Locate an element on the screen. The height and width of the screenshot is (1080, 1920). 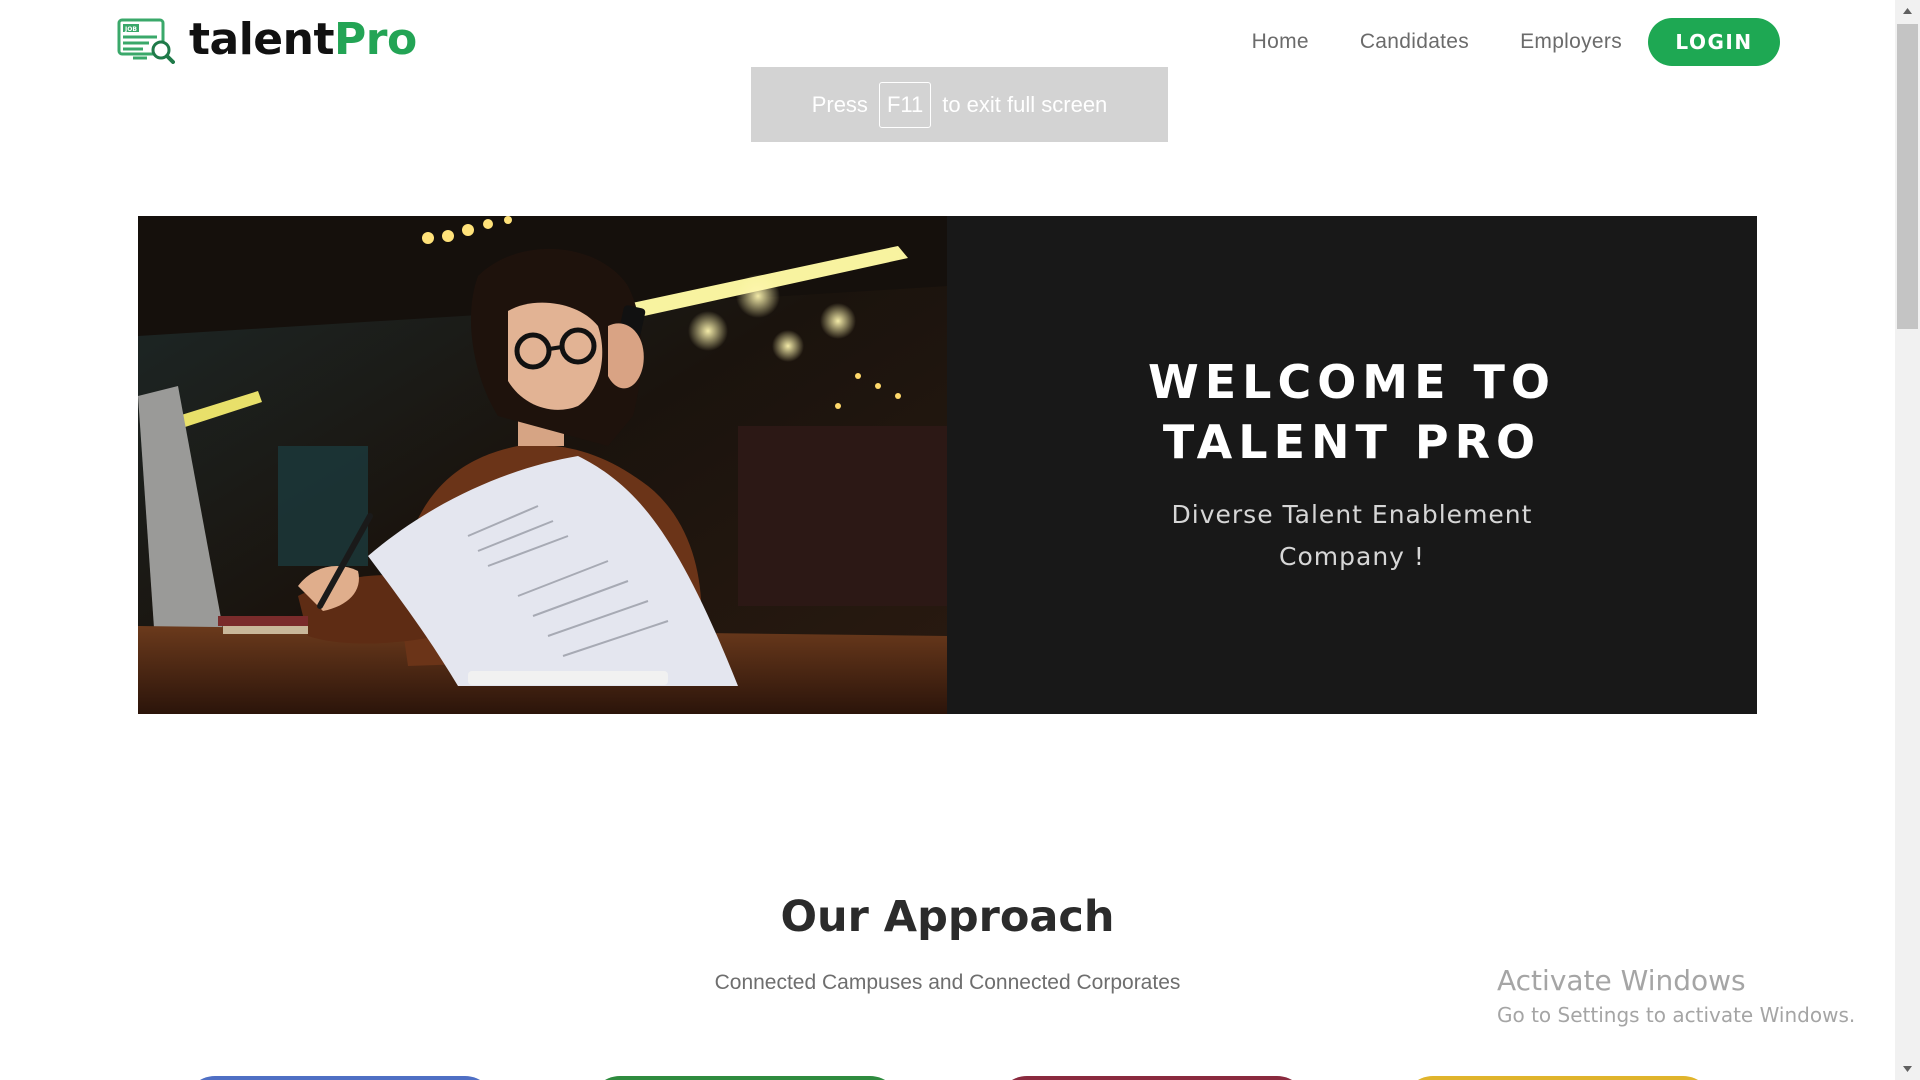
watermark-line1: Activate Windows is located at coordinates (1621, 980).